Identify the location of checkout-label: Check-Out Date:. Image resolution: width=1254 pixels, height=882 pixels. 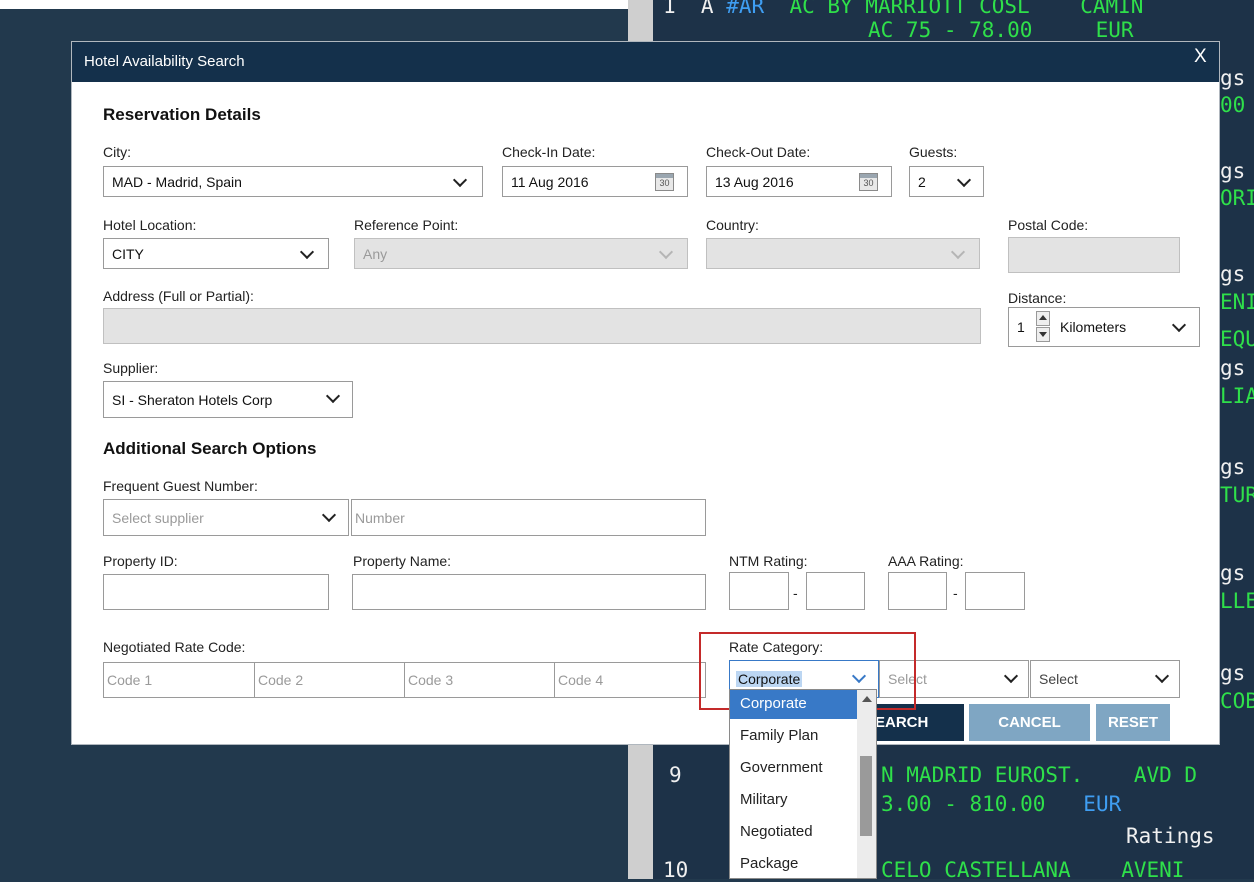
(758, 152).